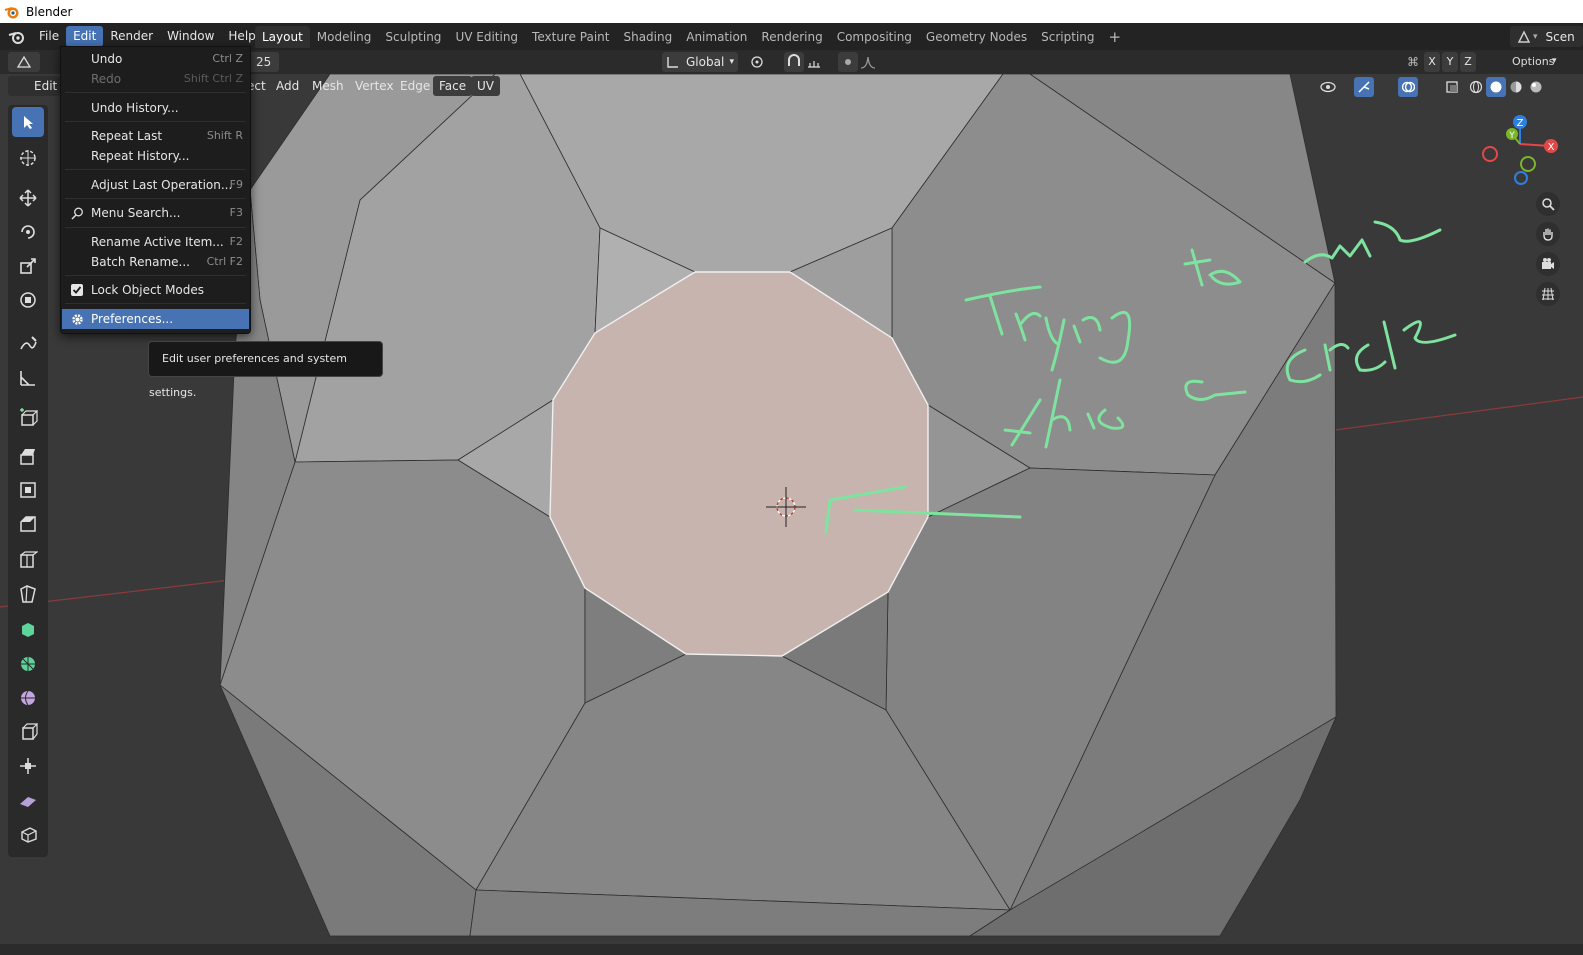  I want to click on blender-menu-icon, so click(17, 37).